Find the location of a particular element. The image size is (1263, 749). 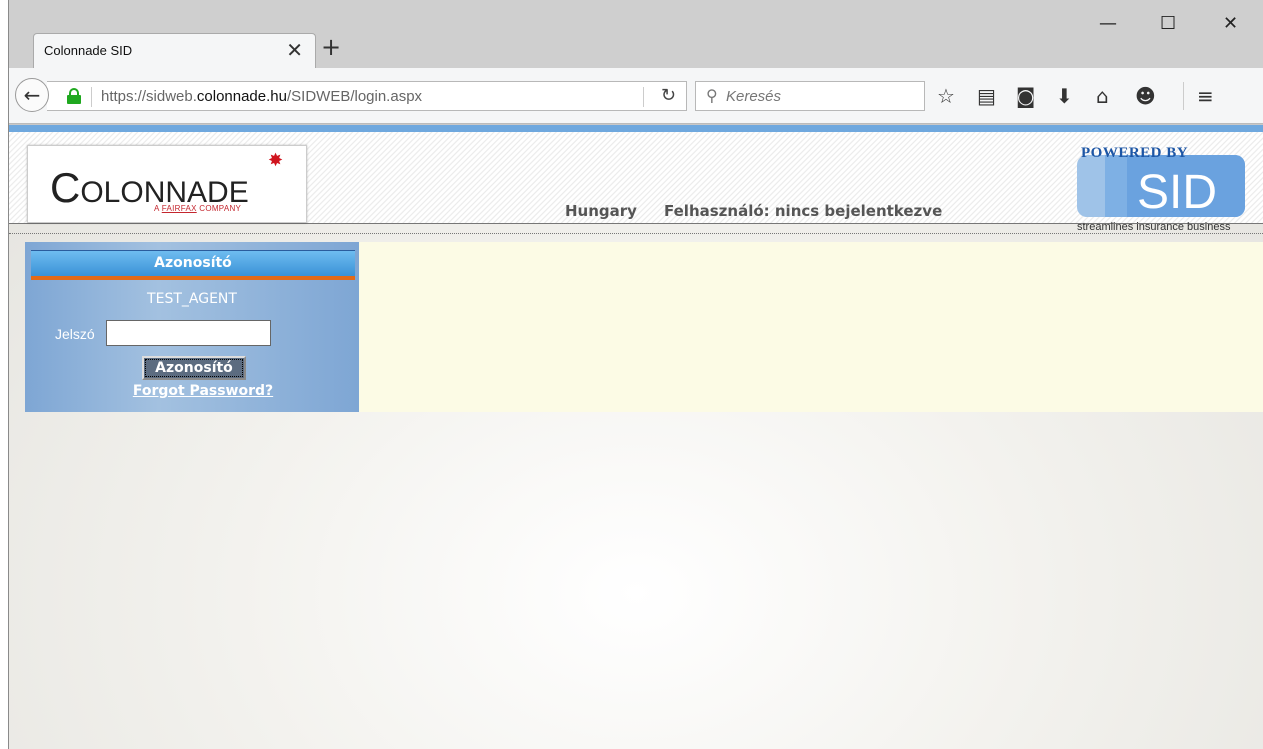

pocket-icon: ◙ is located at coordinates (1025, 96).